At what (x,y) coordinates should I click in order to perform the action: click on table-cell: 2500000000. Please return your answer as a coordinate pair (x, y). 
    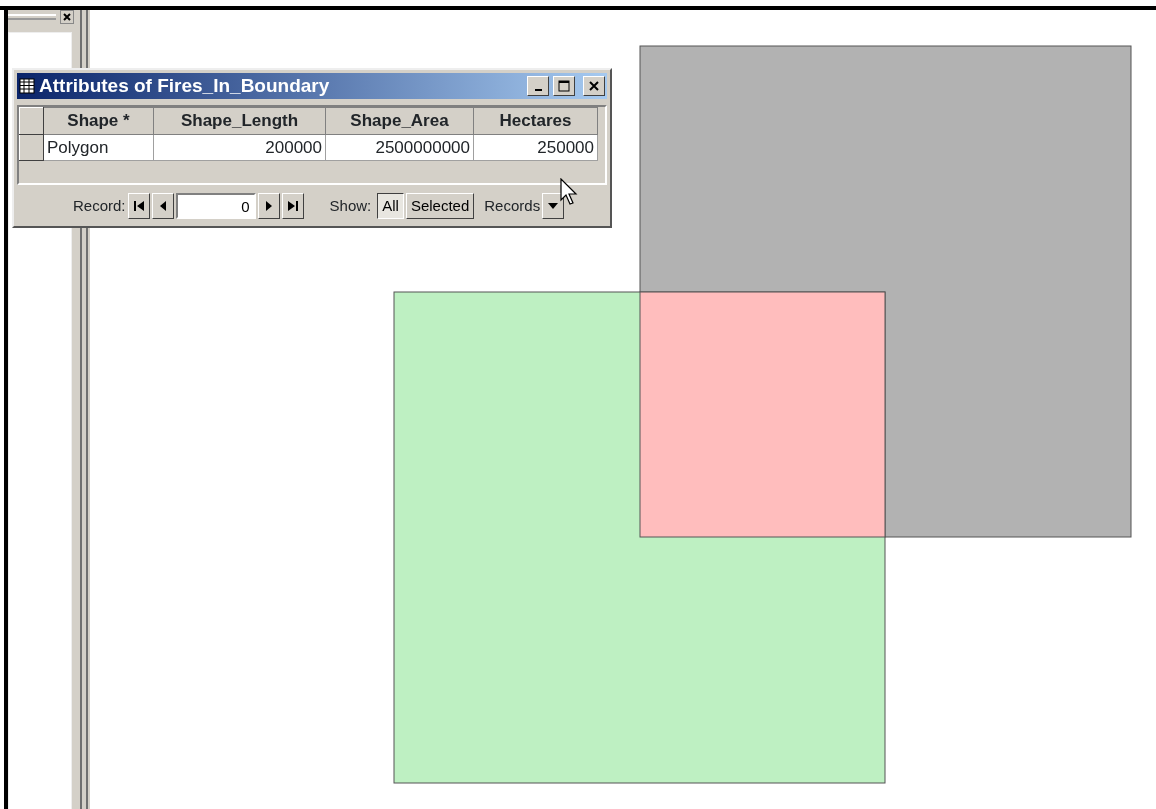
    Looking at the image, I should click on (399, 147).